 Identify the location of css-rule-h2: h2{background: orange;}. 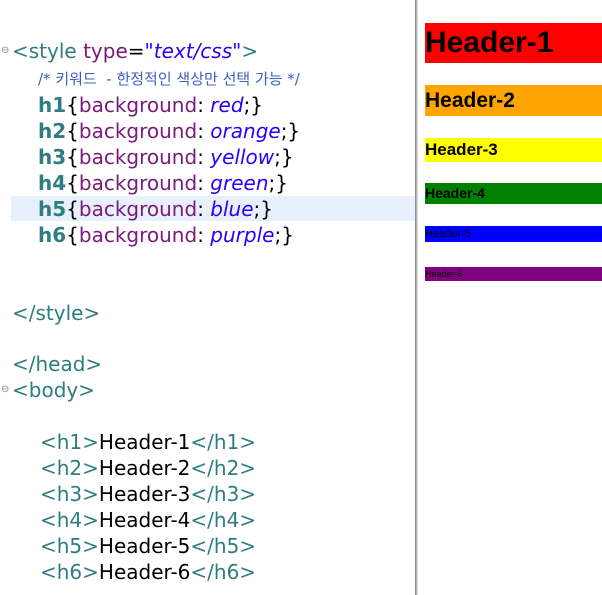
(169, 131).